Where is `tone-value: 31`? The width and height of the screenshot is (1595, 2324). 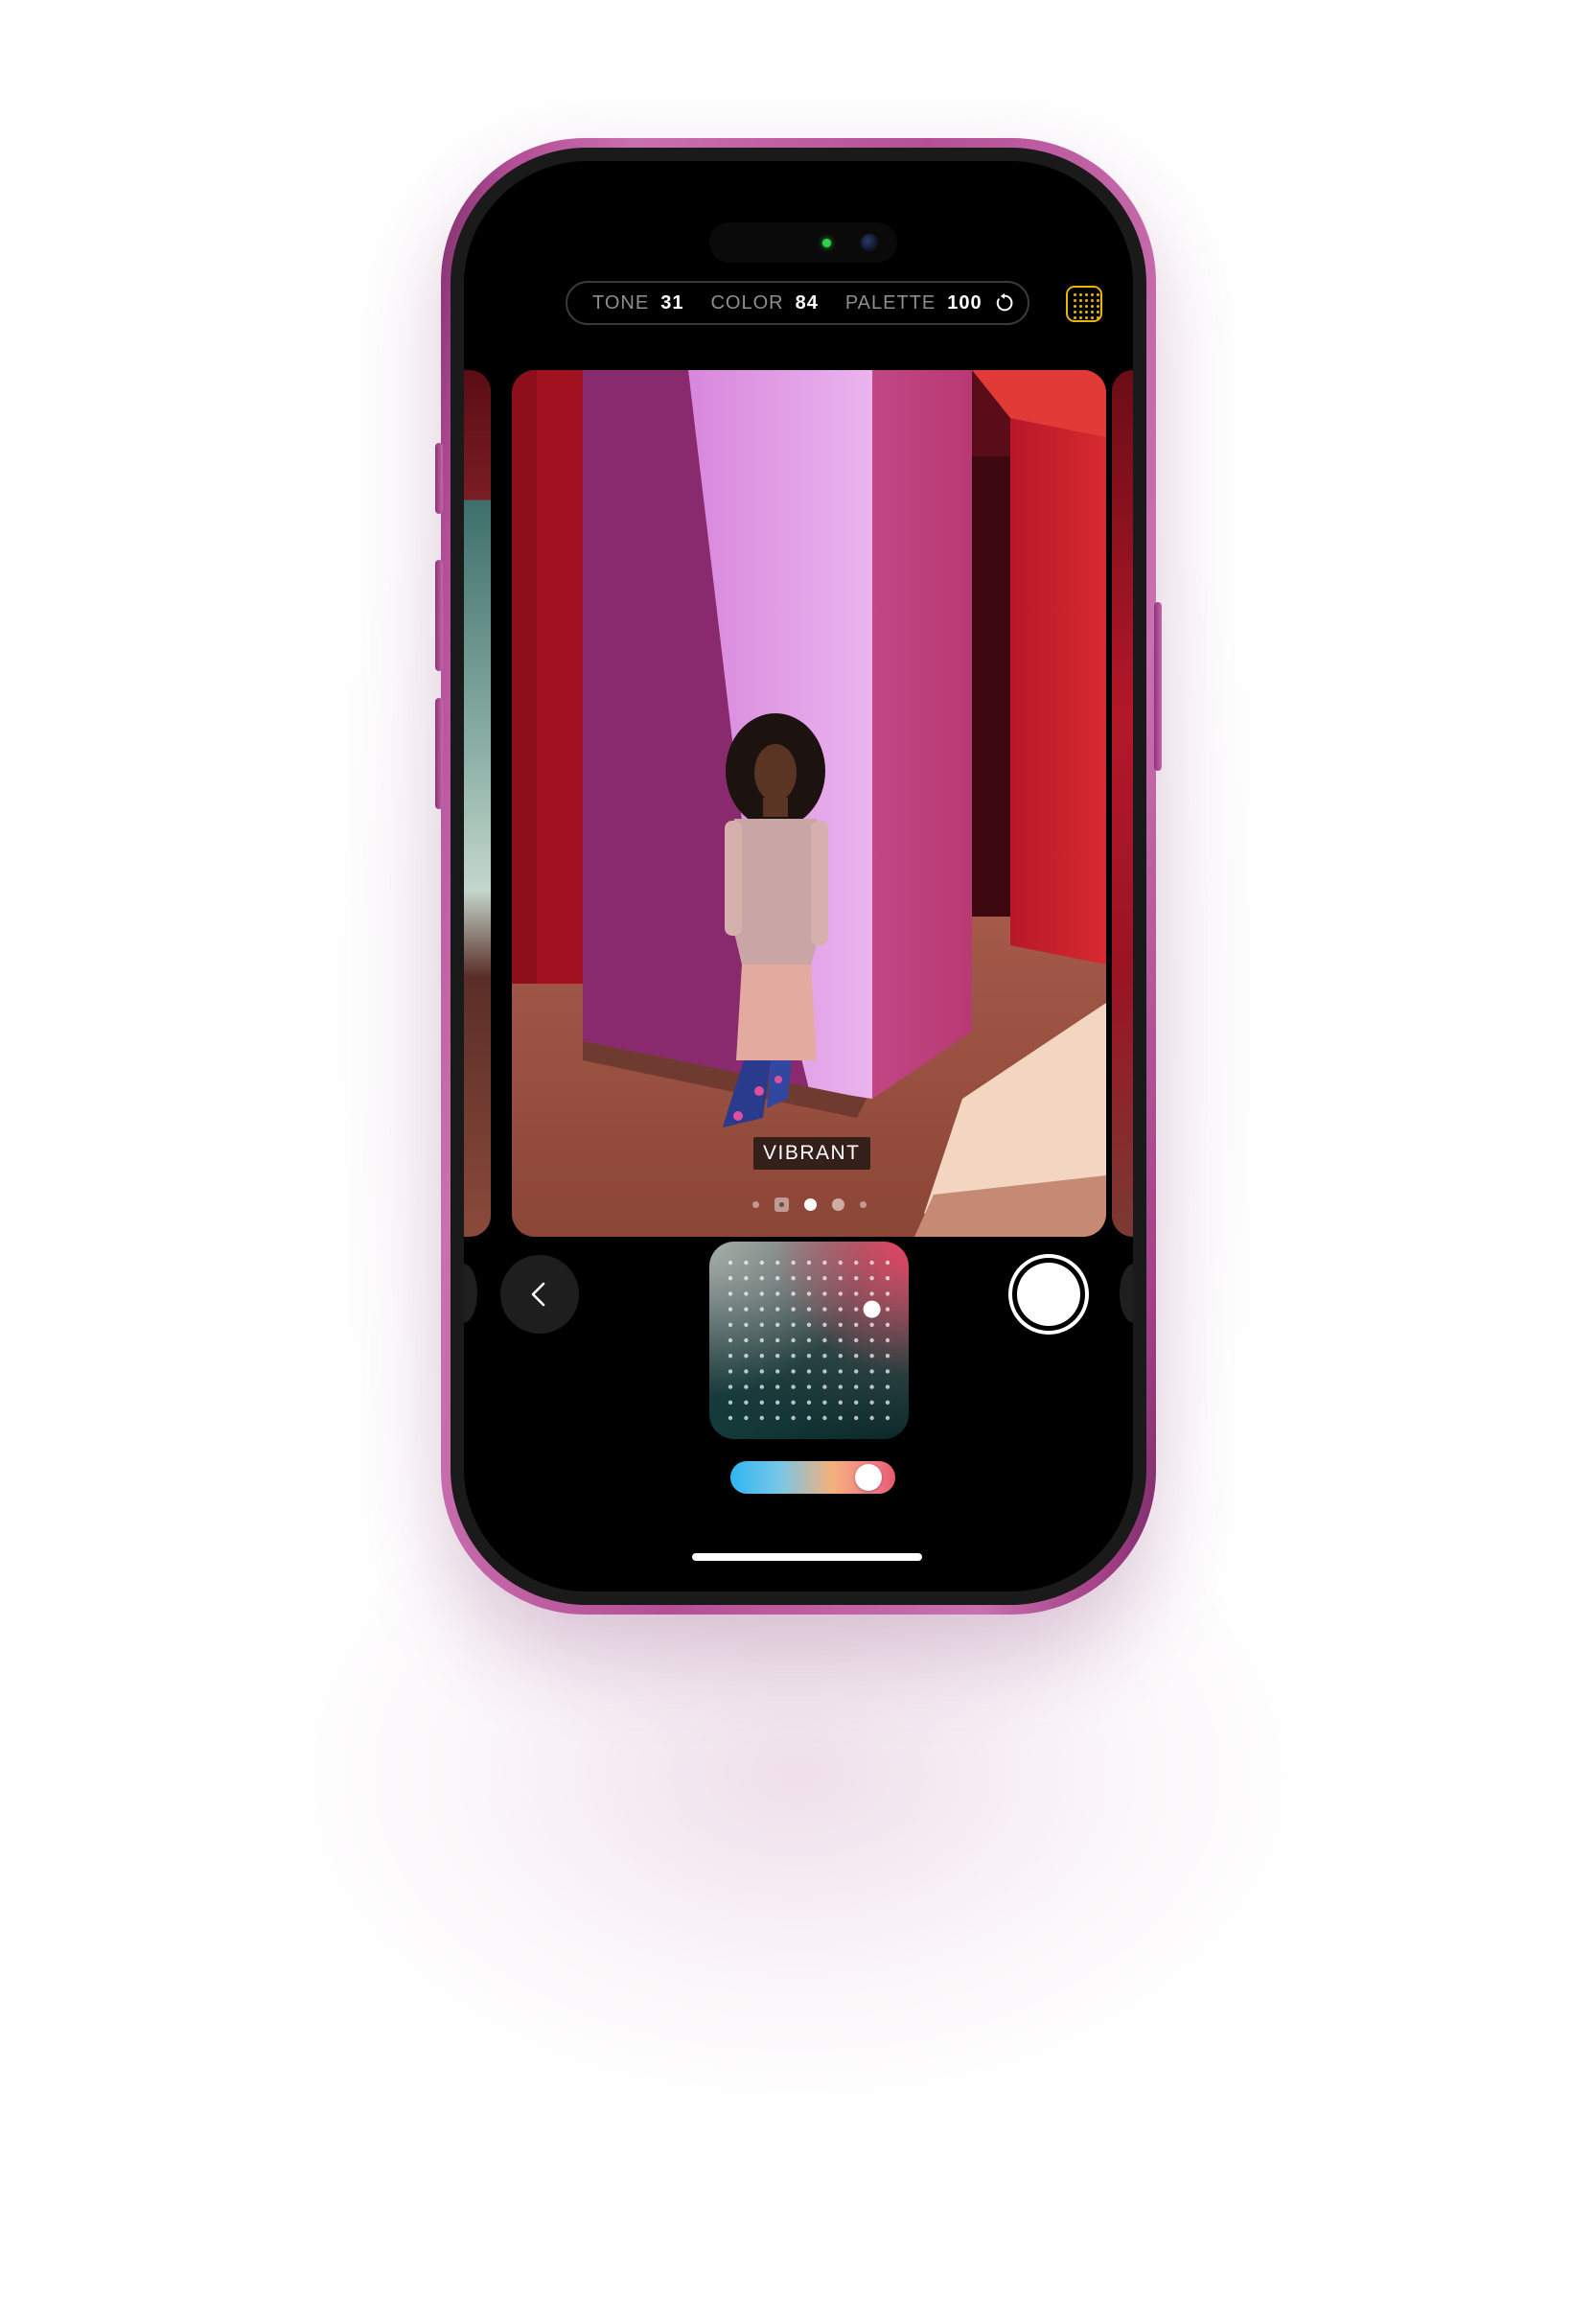
tone-value: 31 is located at coordinates (671, 303).